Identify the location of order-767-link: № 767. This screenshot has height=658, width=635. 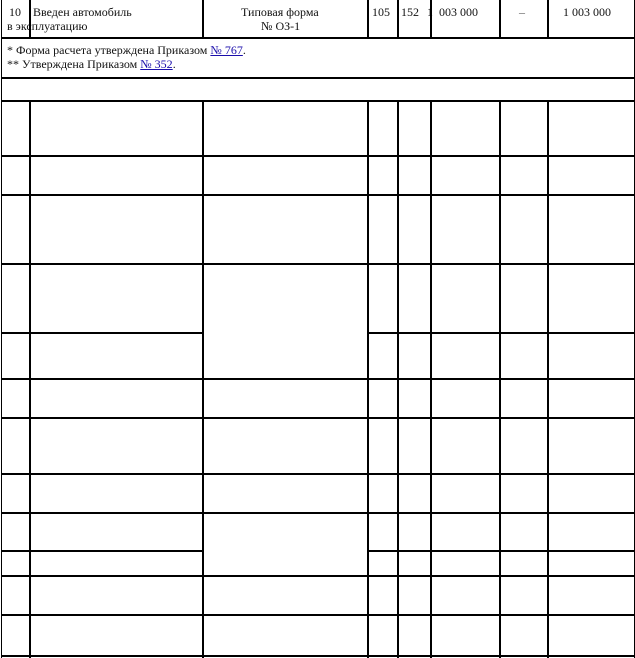
(226, 50).